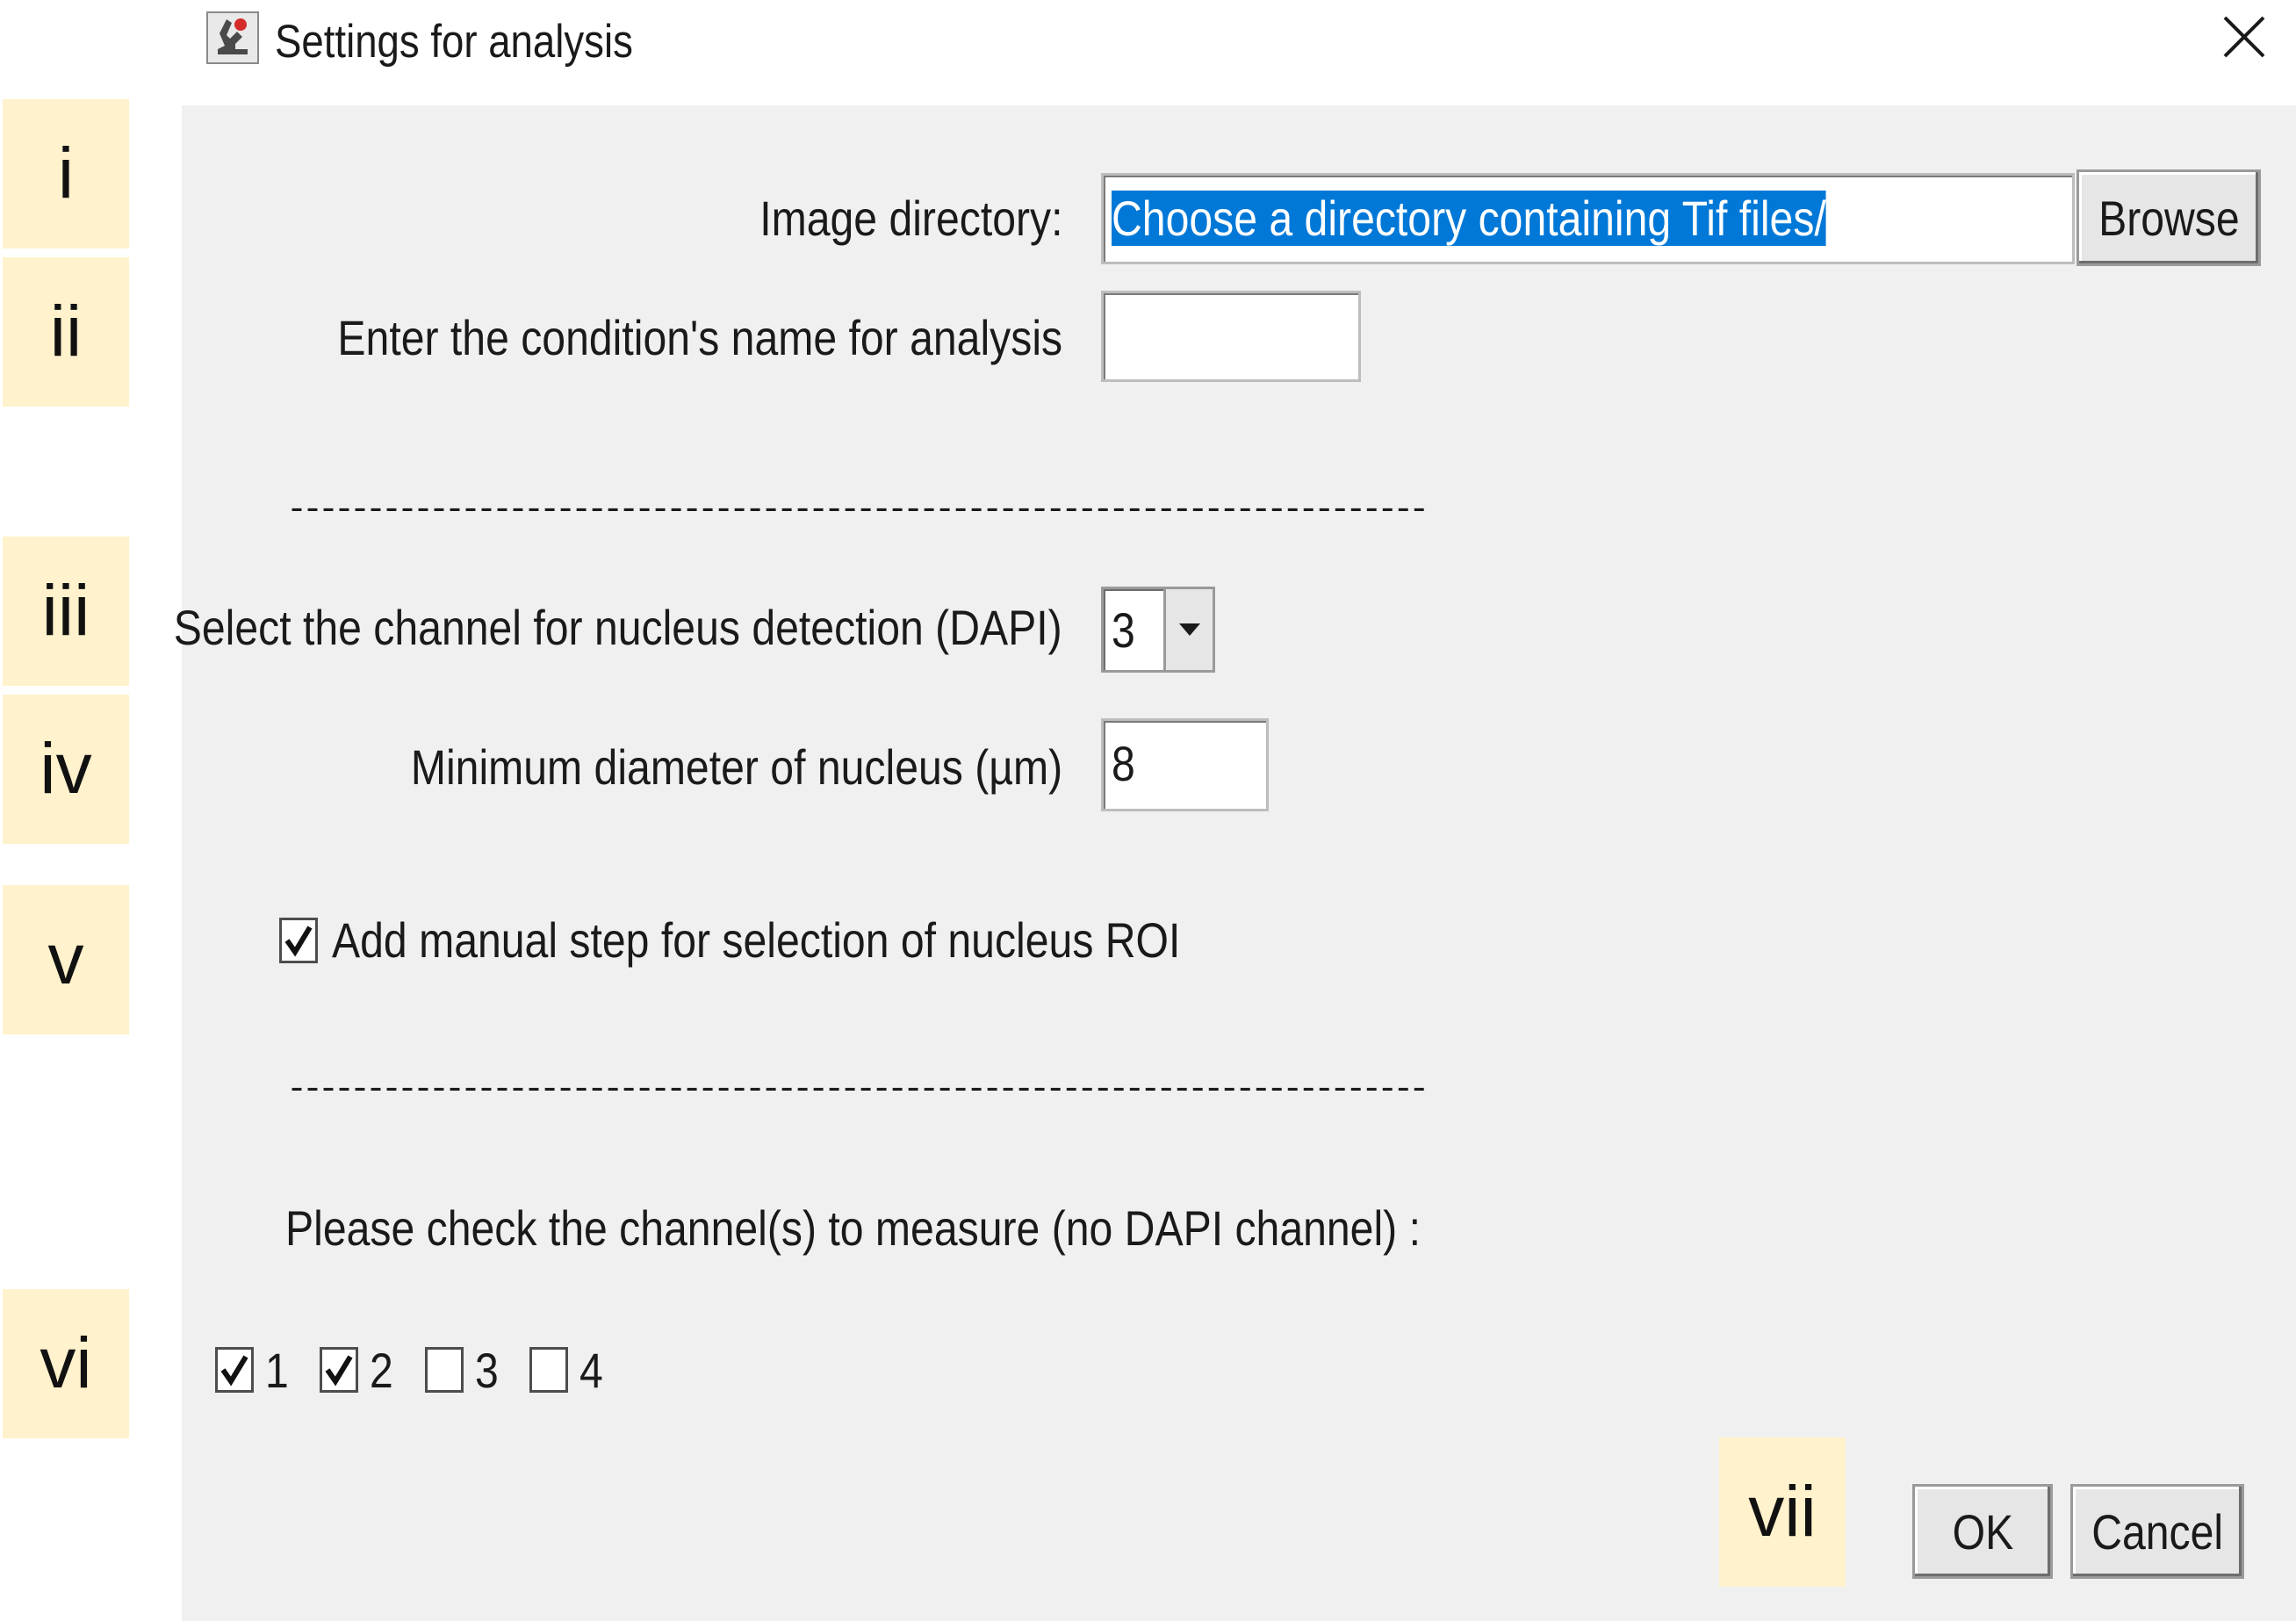 Image resolution: width=2296 pixels, height=1621 pixels. Describe the element at coordinates (66, 612) in the screenshot. I see `annotation-tag-iii: iii` at that location.